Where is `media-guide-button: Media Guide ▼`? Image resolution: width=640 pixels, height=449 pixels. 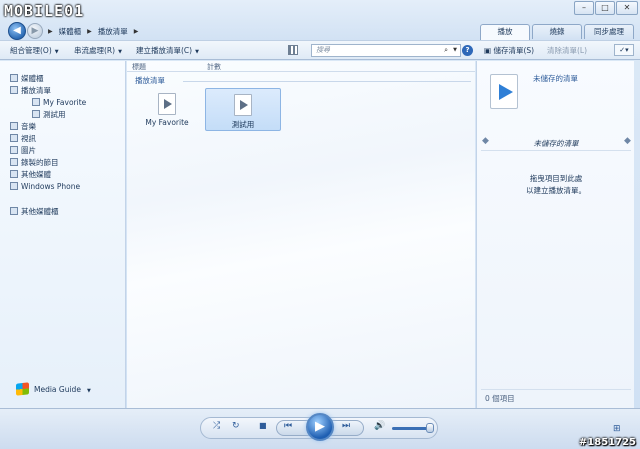
media-guide-button: Media Guide ▼ is located at coordinates (53, 389).